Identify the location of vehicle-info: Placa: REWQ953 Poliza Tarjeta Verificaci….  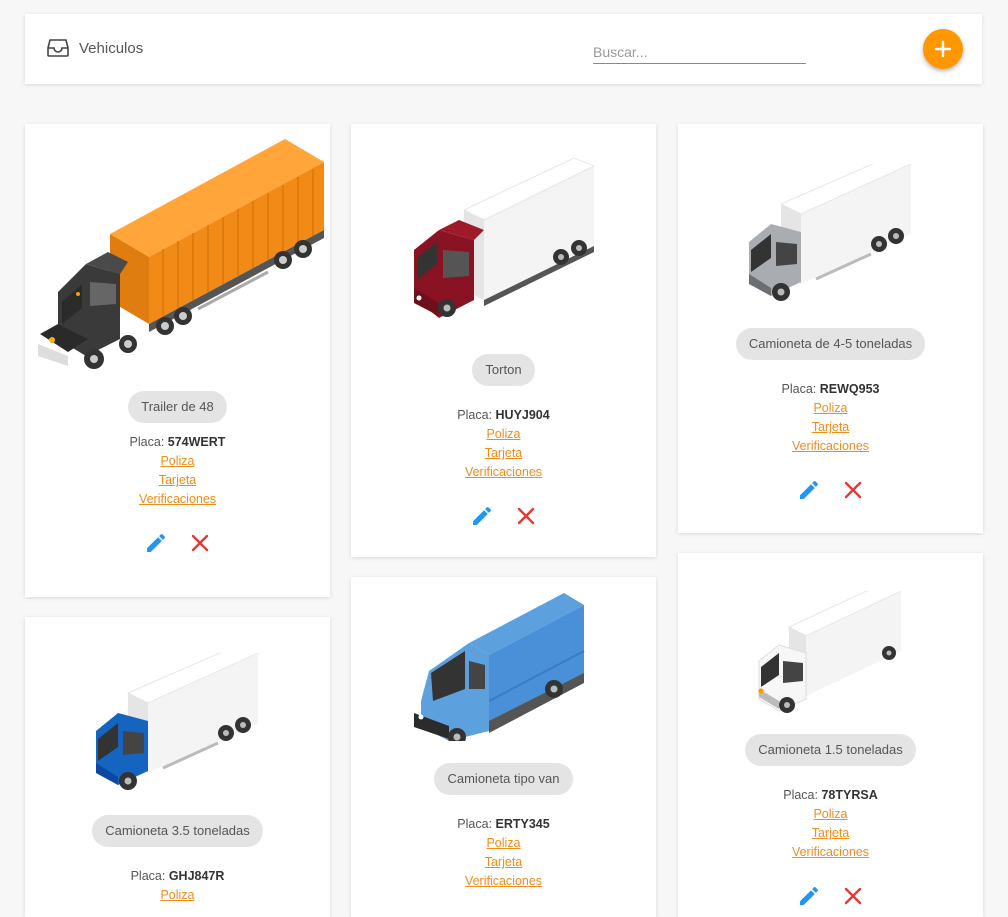
(830, 418).